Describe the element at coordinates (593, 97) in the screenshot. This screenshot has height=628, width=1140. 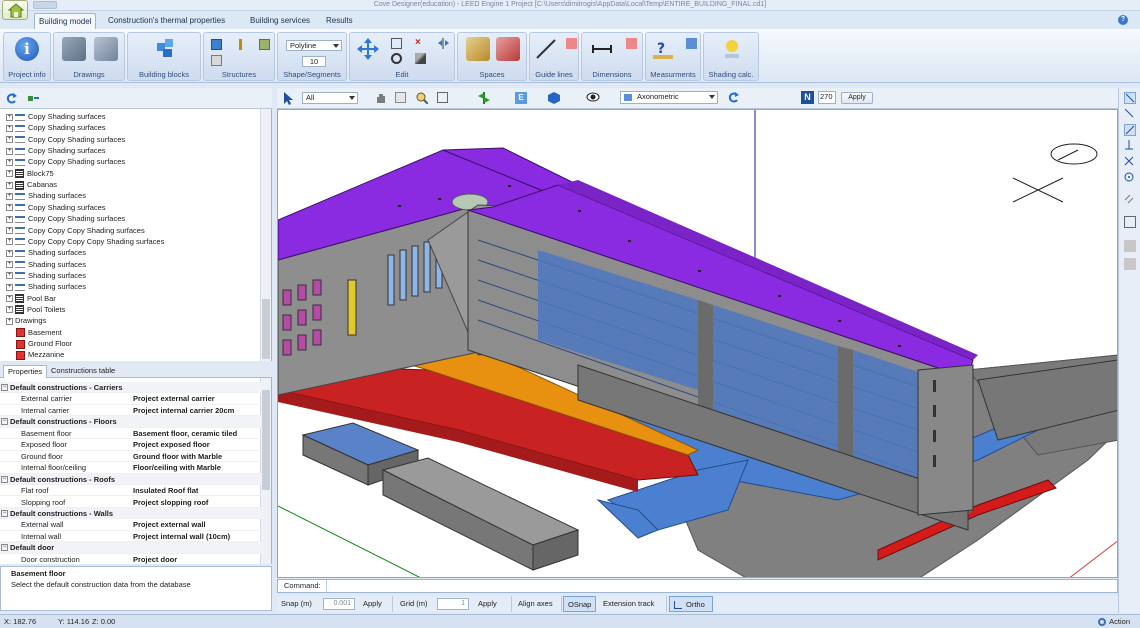
I see `eye-icon` at that location.